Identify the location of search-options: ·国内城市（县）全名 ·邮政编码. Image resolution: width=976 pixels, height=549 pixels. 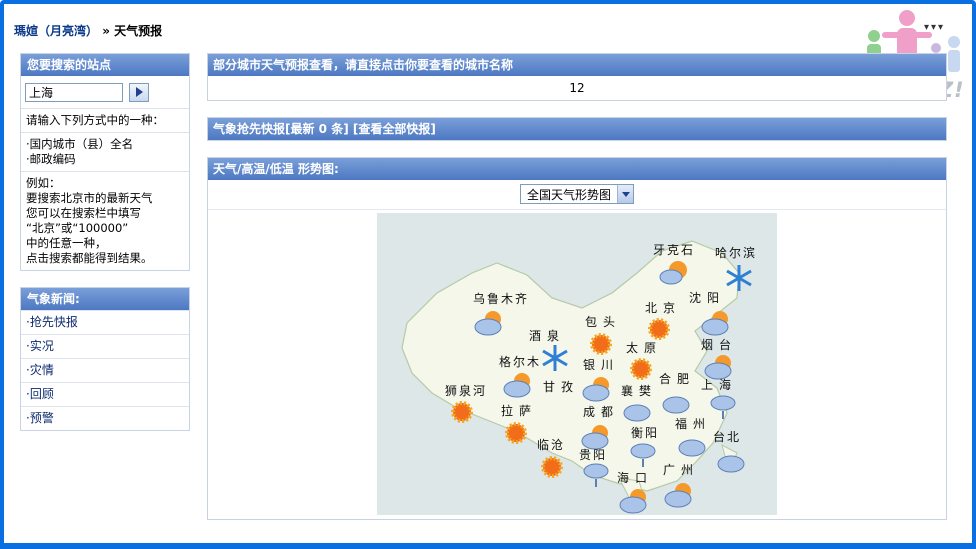
(105, 151).